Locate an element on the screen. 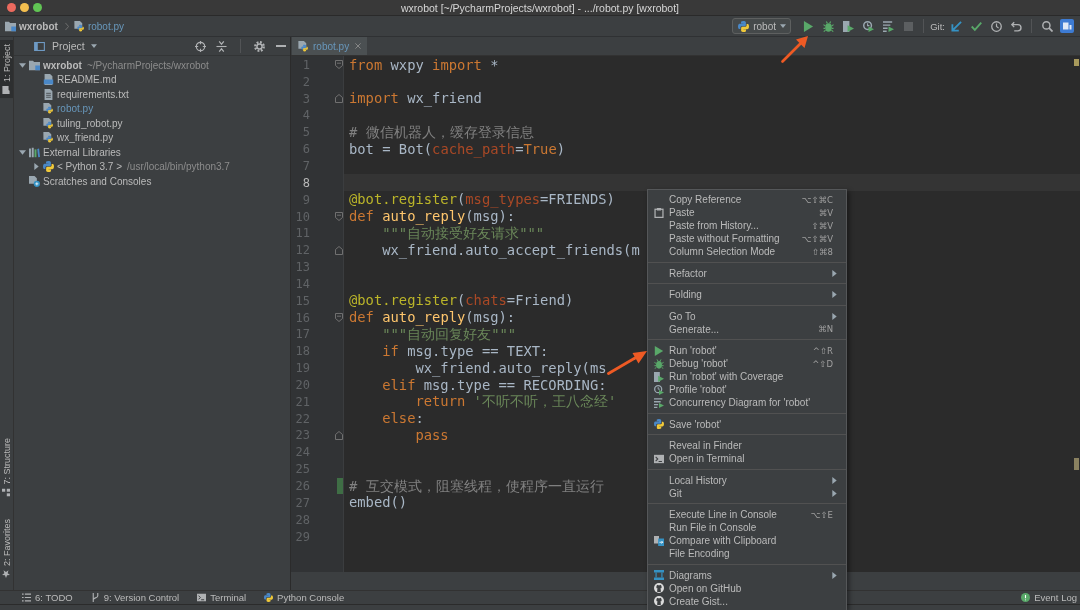 Image resolution: width=1080 pixels, height=610 pixels. code-line: else: is located at coordinates (402, 418).